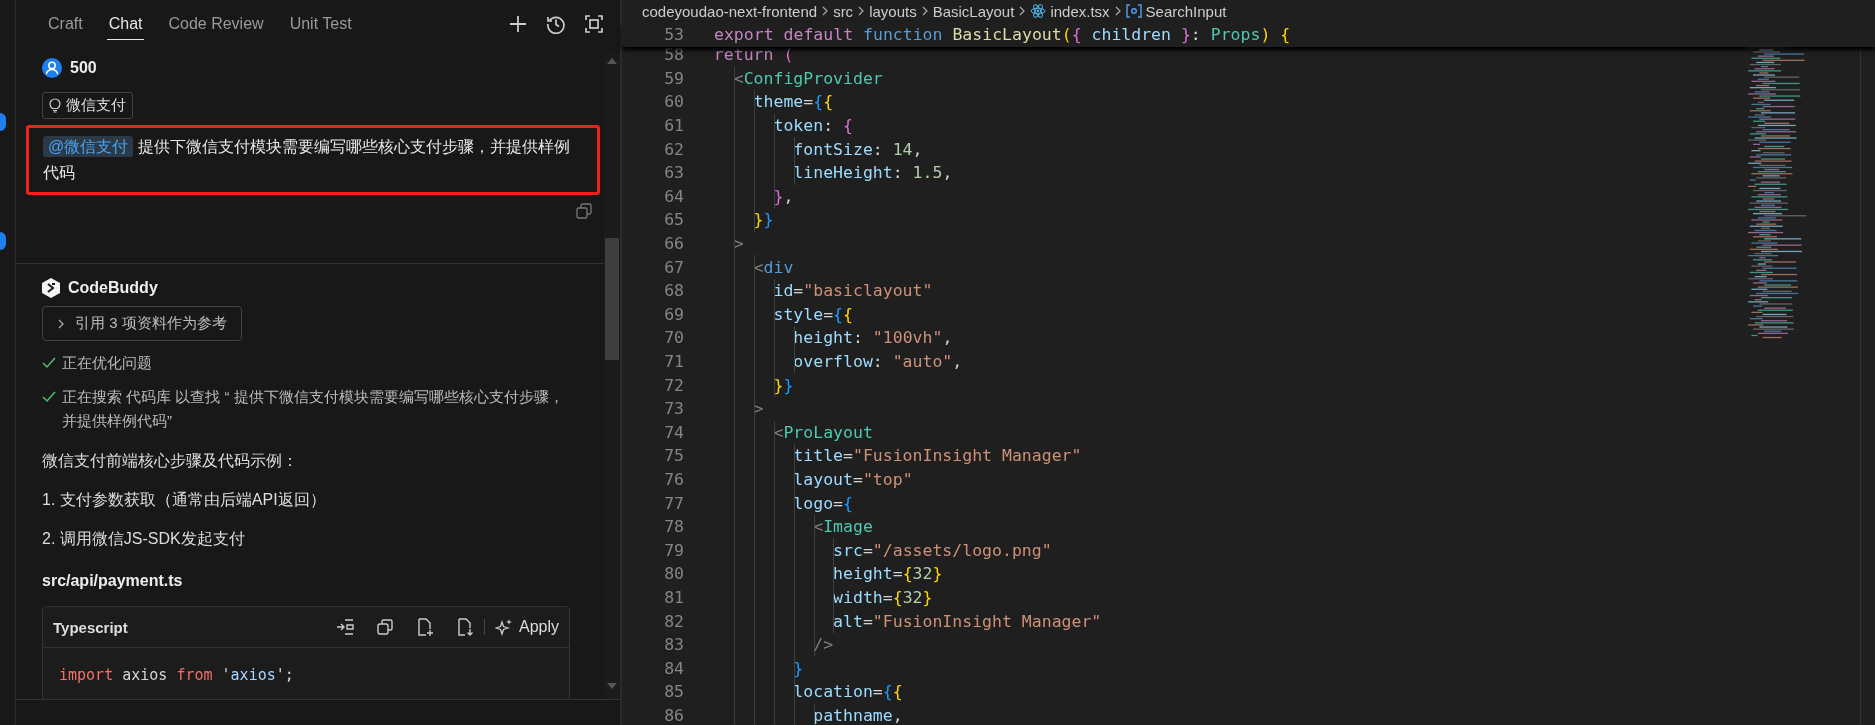 The width and height of the screenshot is (1875, 725). I want to click on breadcrumb-item: codeyoudao-next-frontend, so click(730, 11).